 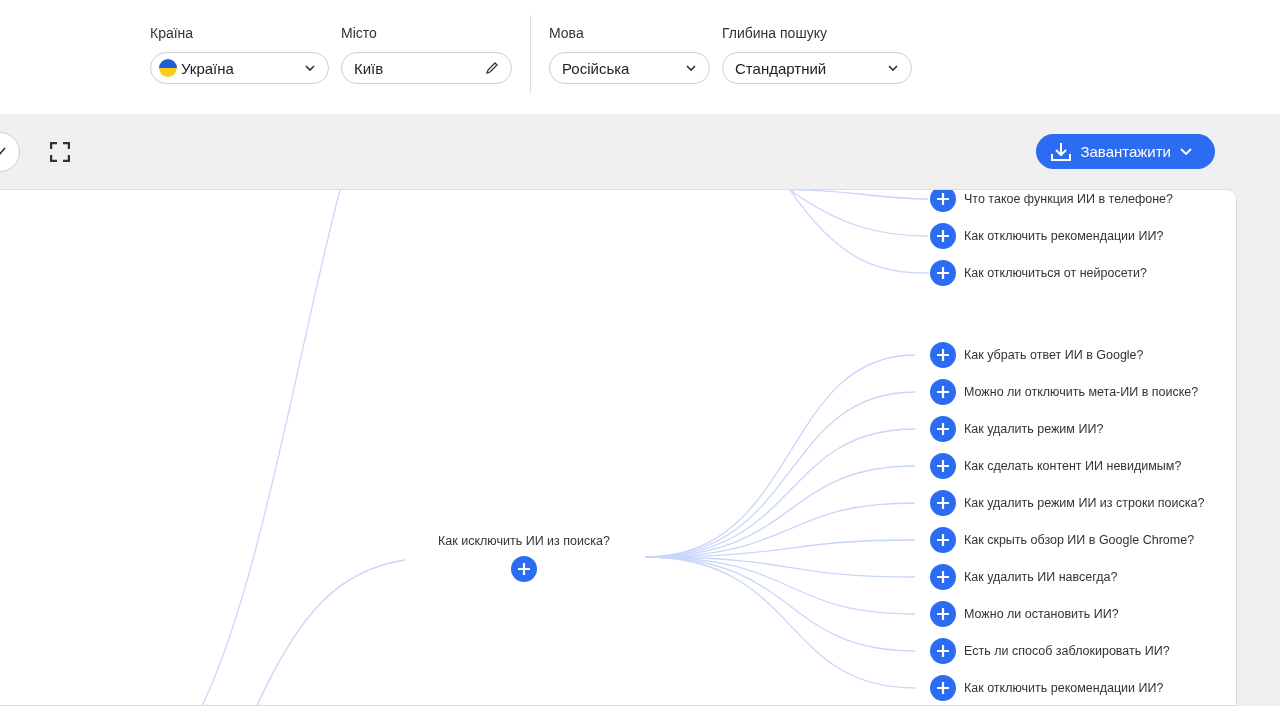 I want to click on pencil-icon, so click(x=492, y=68).